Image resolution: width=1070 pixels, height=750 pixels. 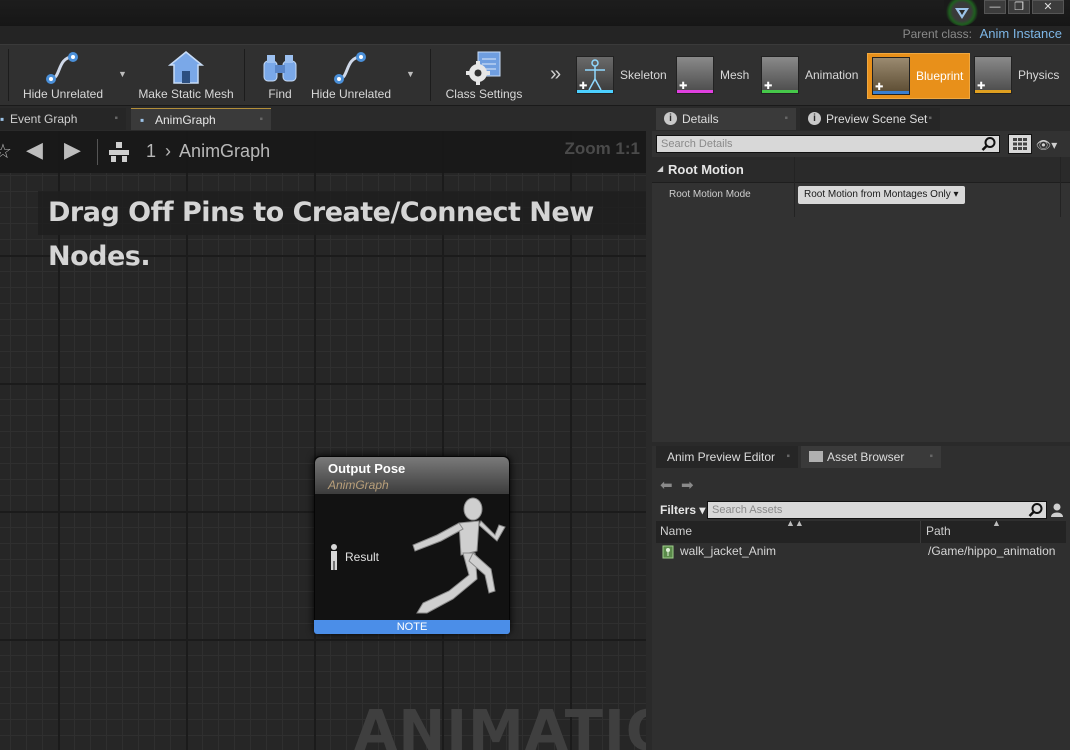 What do you see at coordinates (728, 551) in the screenshot?
I see `asset-name: walk_jacket_Anim` at bounding box center [728, 551].